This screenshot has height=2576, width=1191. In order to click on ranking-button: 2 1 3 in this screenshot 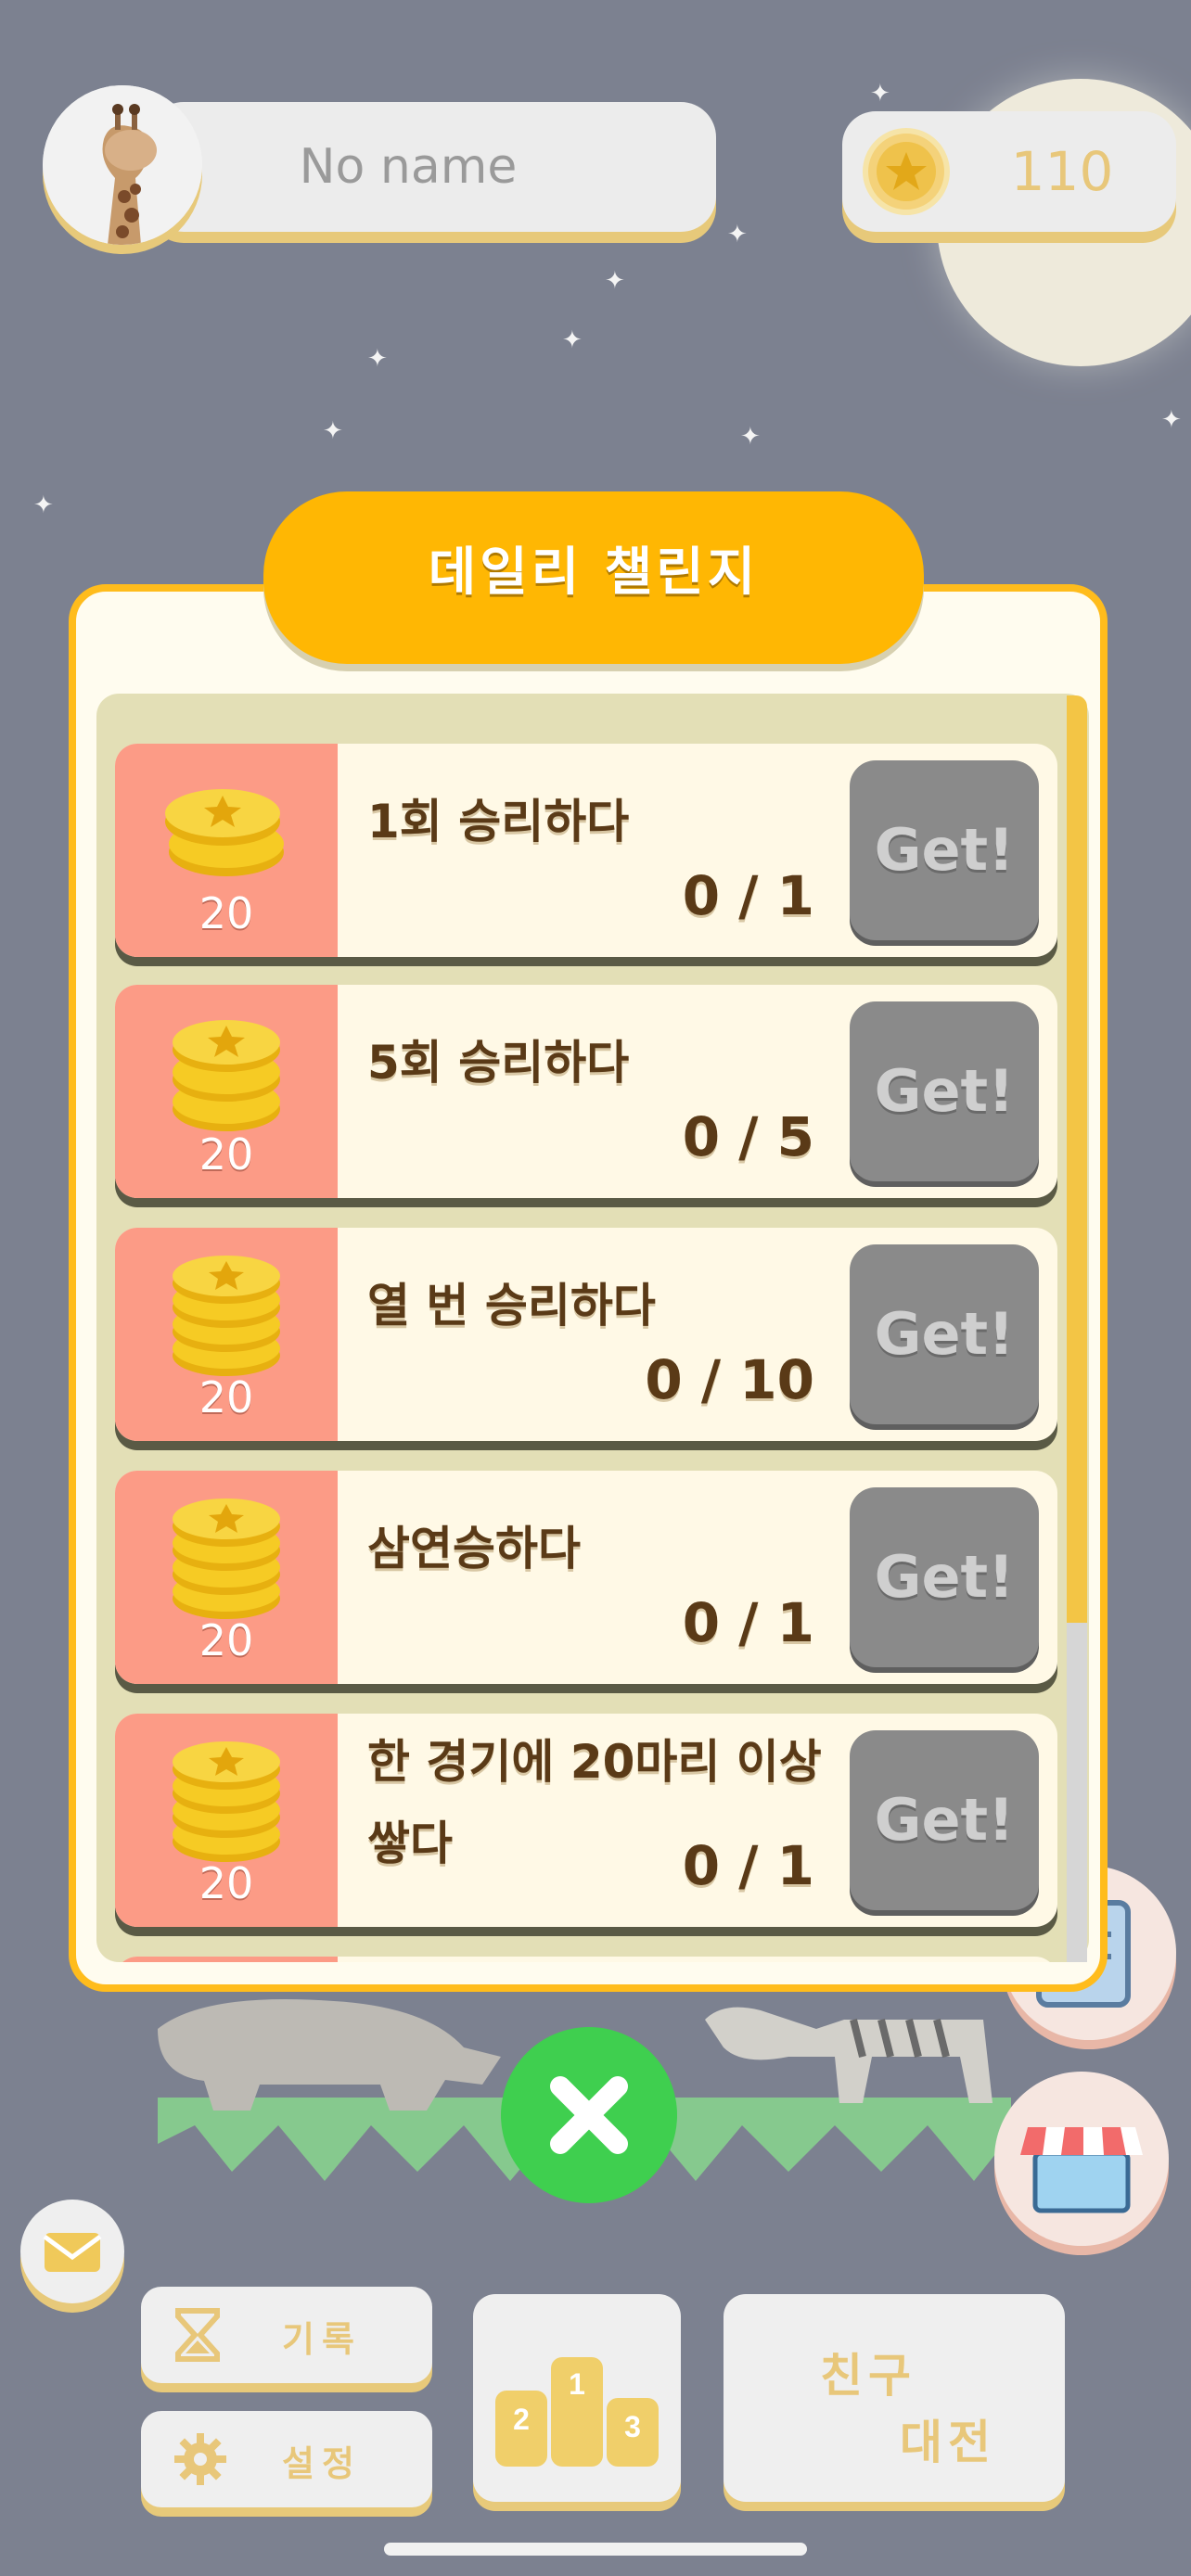, I will do `click(577, 2398)`.